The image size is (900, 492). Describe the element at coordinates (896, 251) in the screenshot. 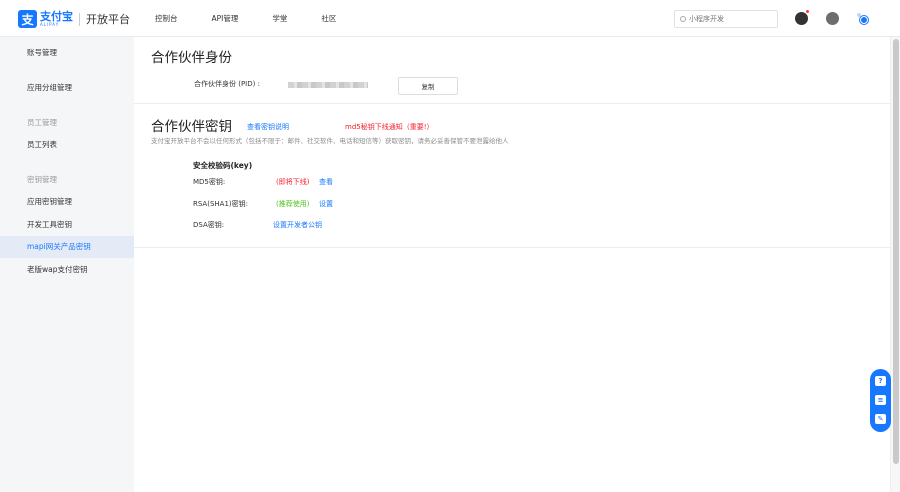

I see `scrollbar-thumb` at that location.